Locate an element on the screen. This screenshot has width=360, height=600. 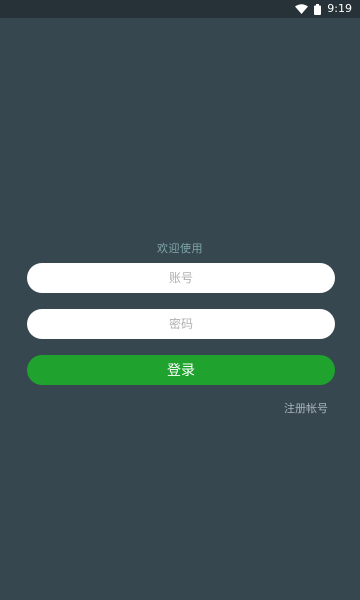
status-bar: 9:19 is located at coordinates (180, 9).